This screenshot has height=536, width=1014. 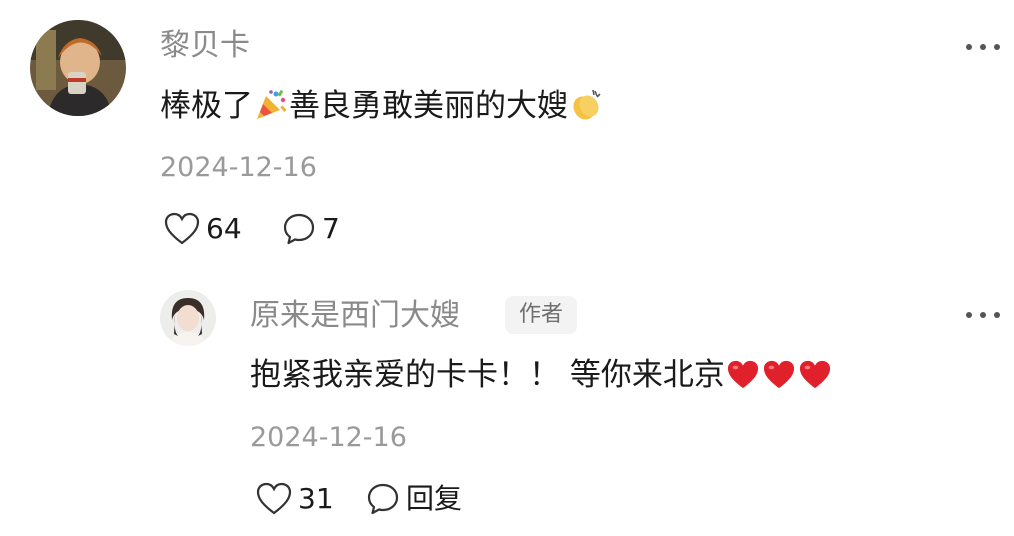 What do you see at coordinates (203, 229) in the screenshot?
I see `comment-like-button: 64` at bounding box center [203, 229].